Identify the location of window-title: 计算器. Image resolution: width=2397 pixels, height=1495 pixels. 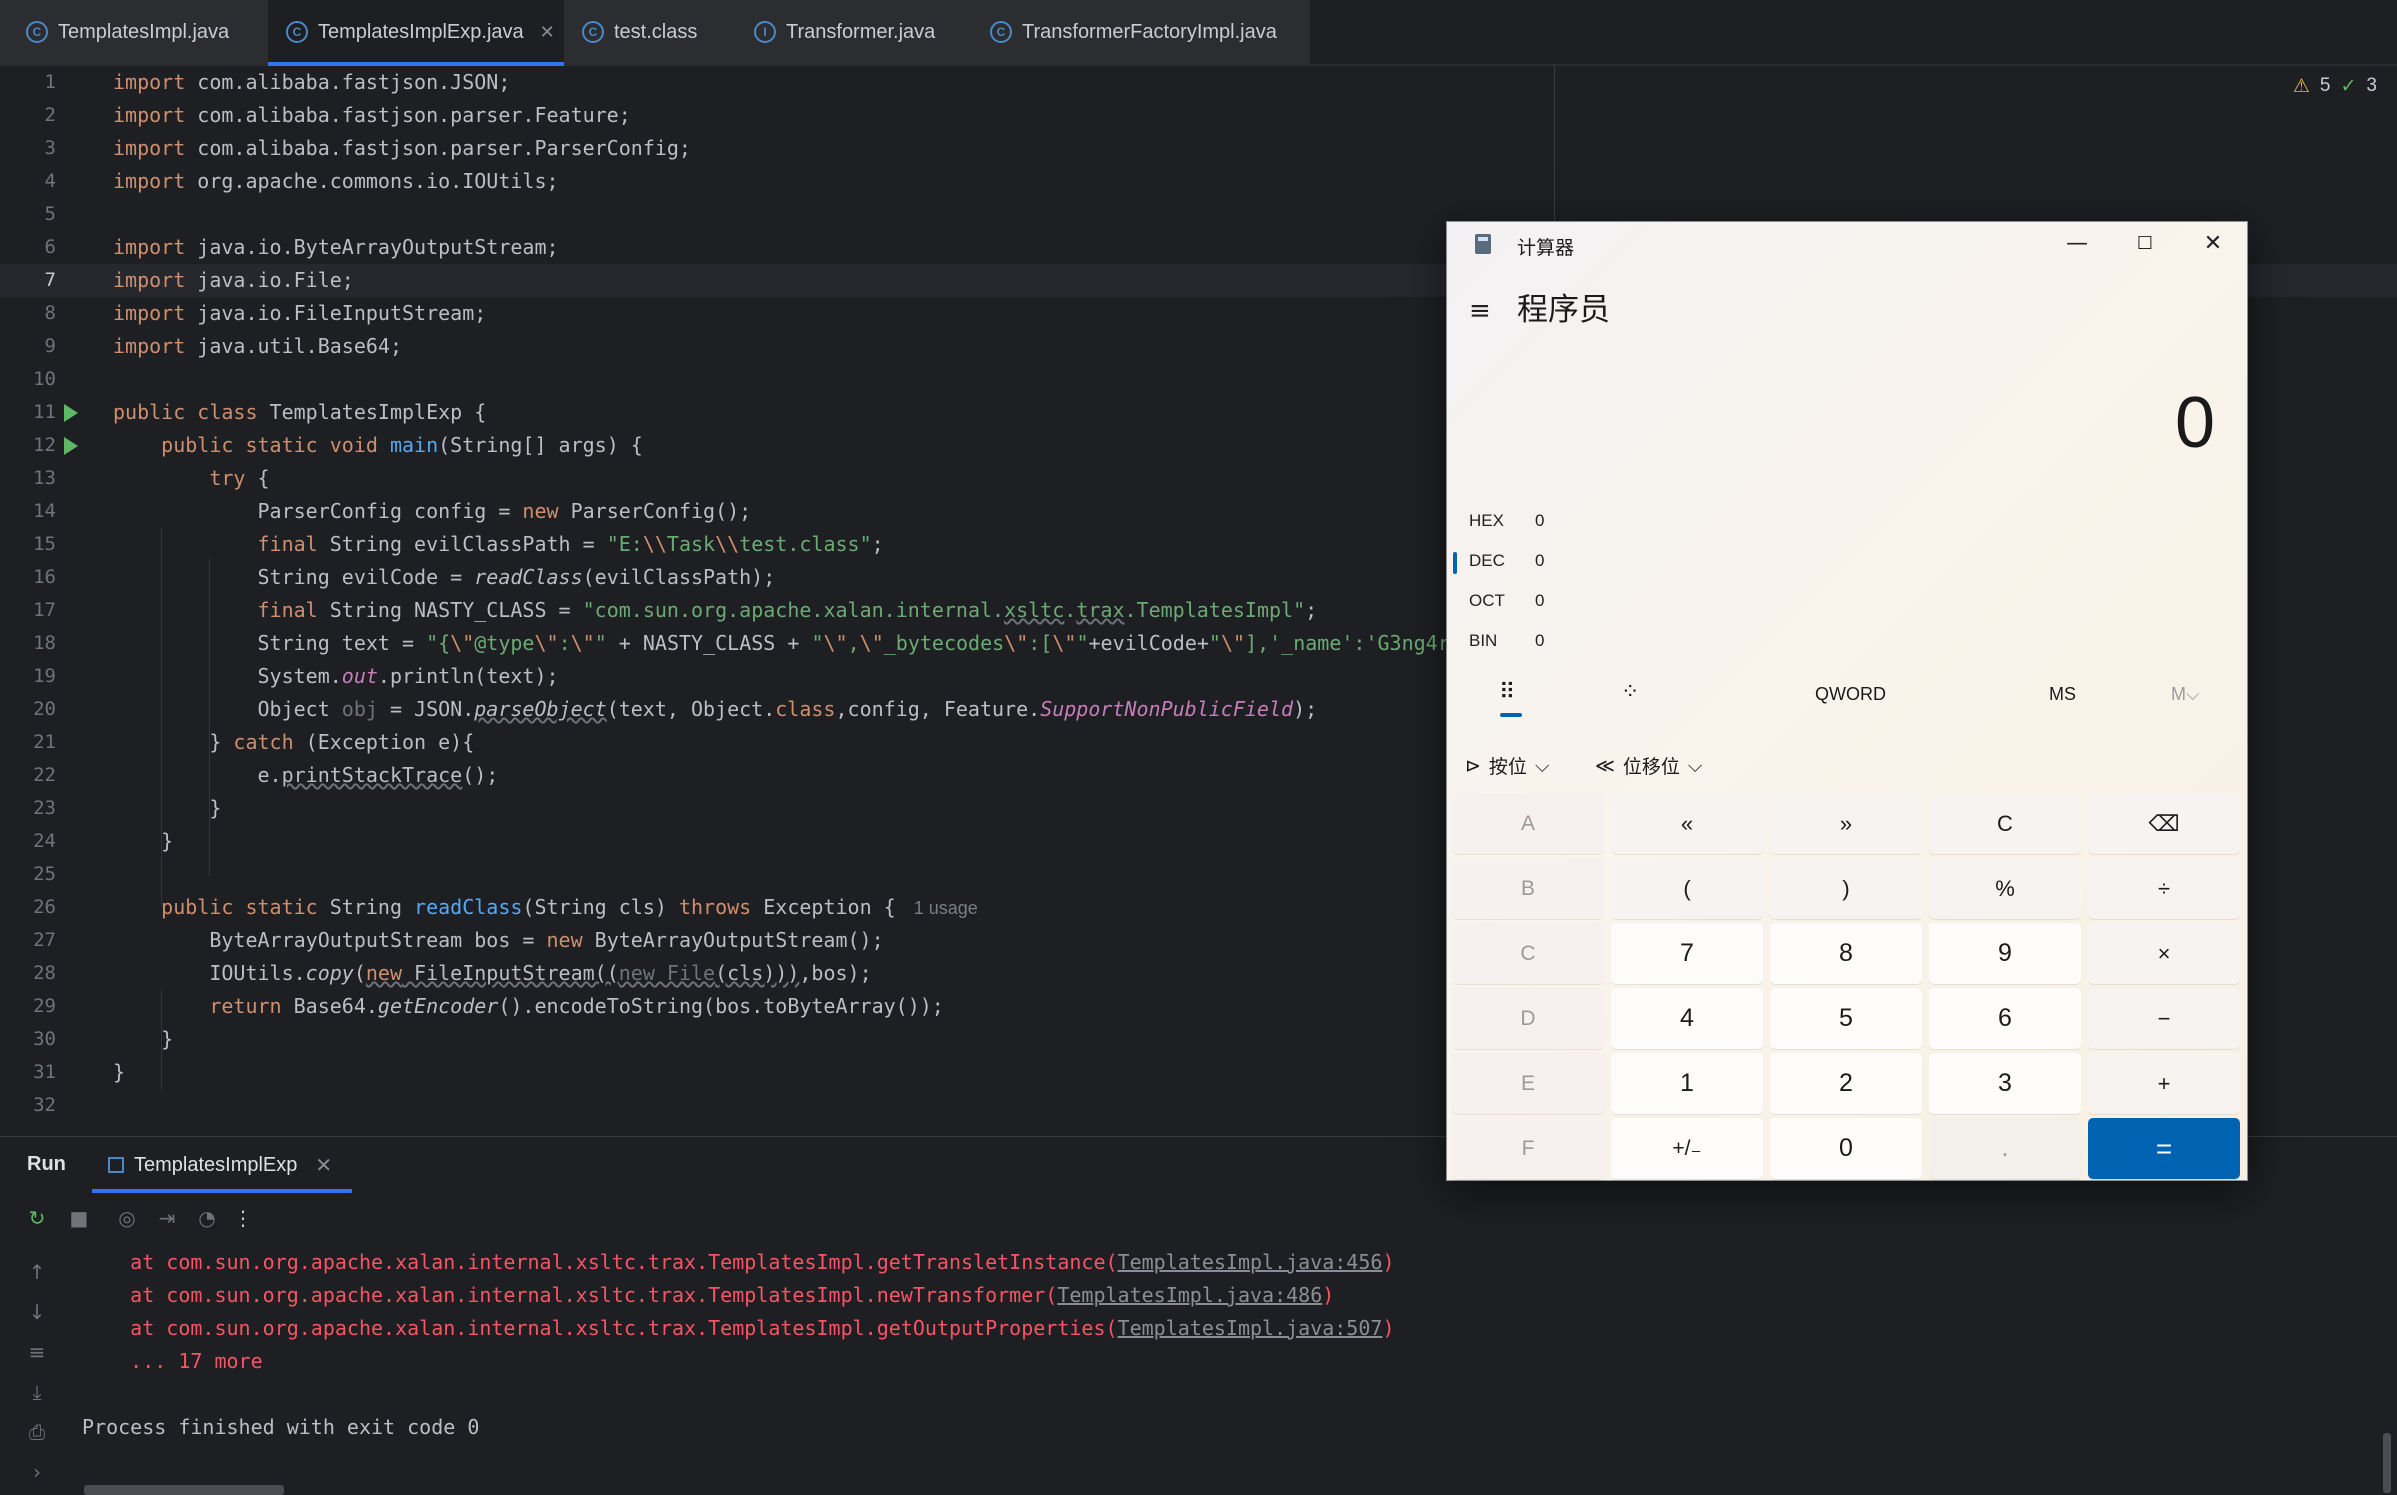
(1546, 248).